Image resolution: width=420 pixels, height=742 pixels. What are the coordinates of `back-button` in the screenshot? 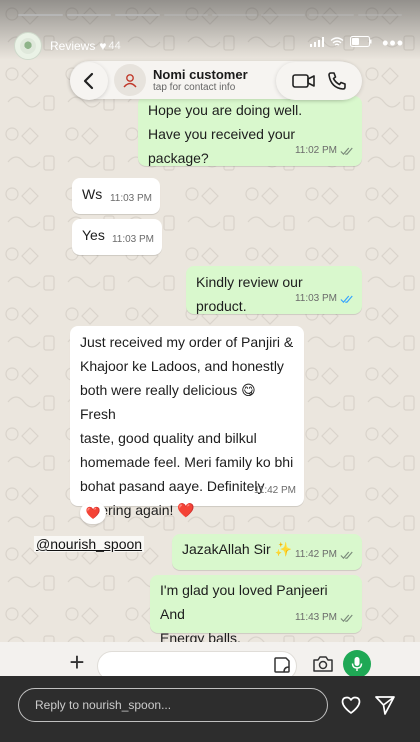 It's located at (89, 81).